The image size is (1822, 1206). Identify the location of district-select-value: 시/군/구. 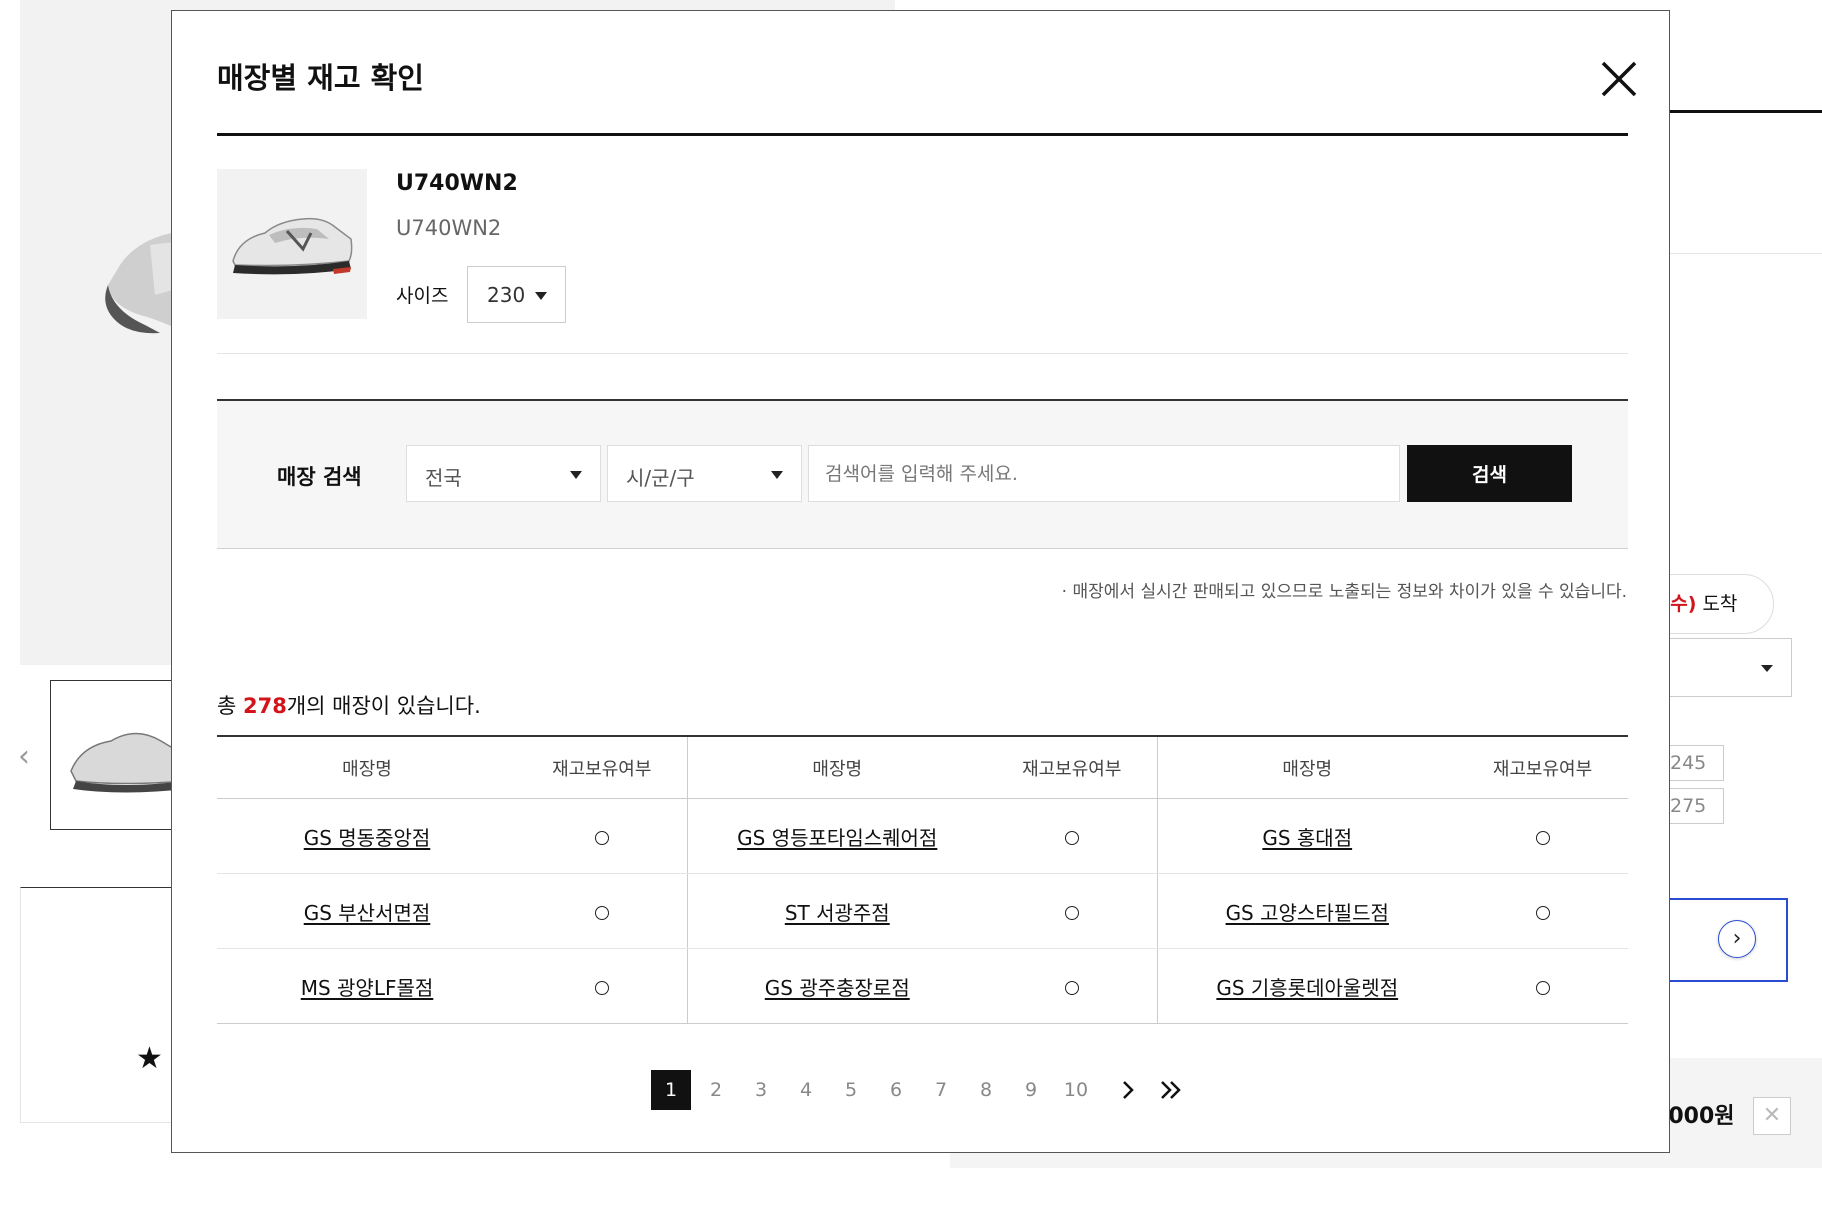
(660, 478).